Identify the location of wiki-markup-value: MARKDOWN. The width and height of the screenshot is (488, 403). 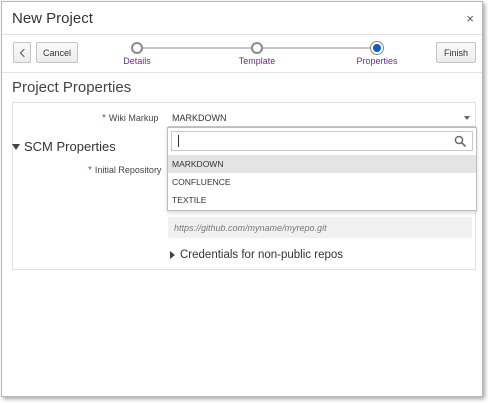
(199, 118).